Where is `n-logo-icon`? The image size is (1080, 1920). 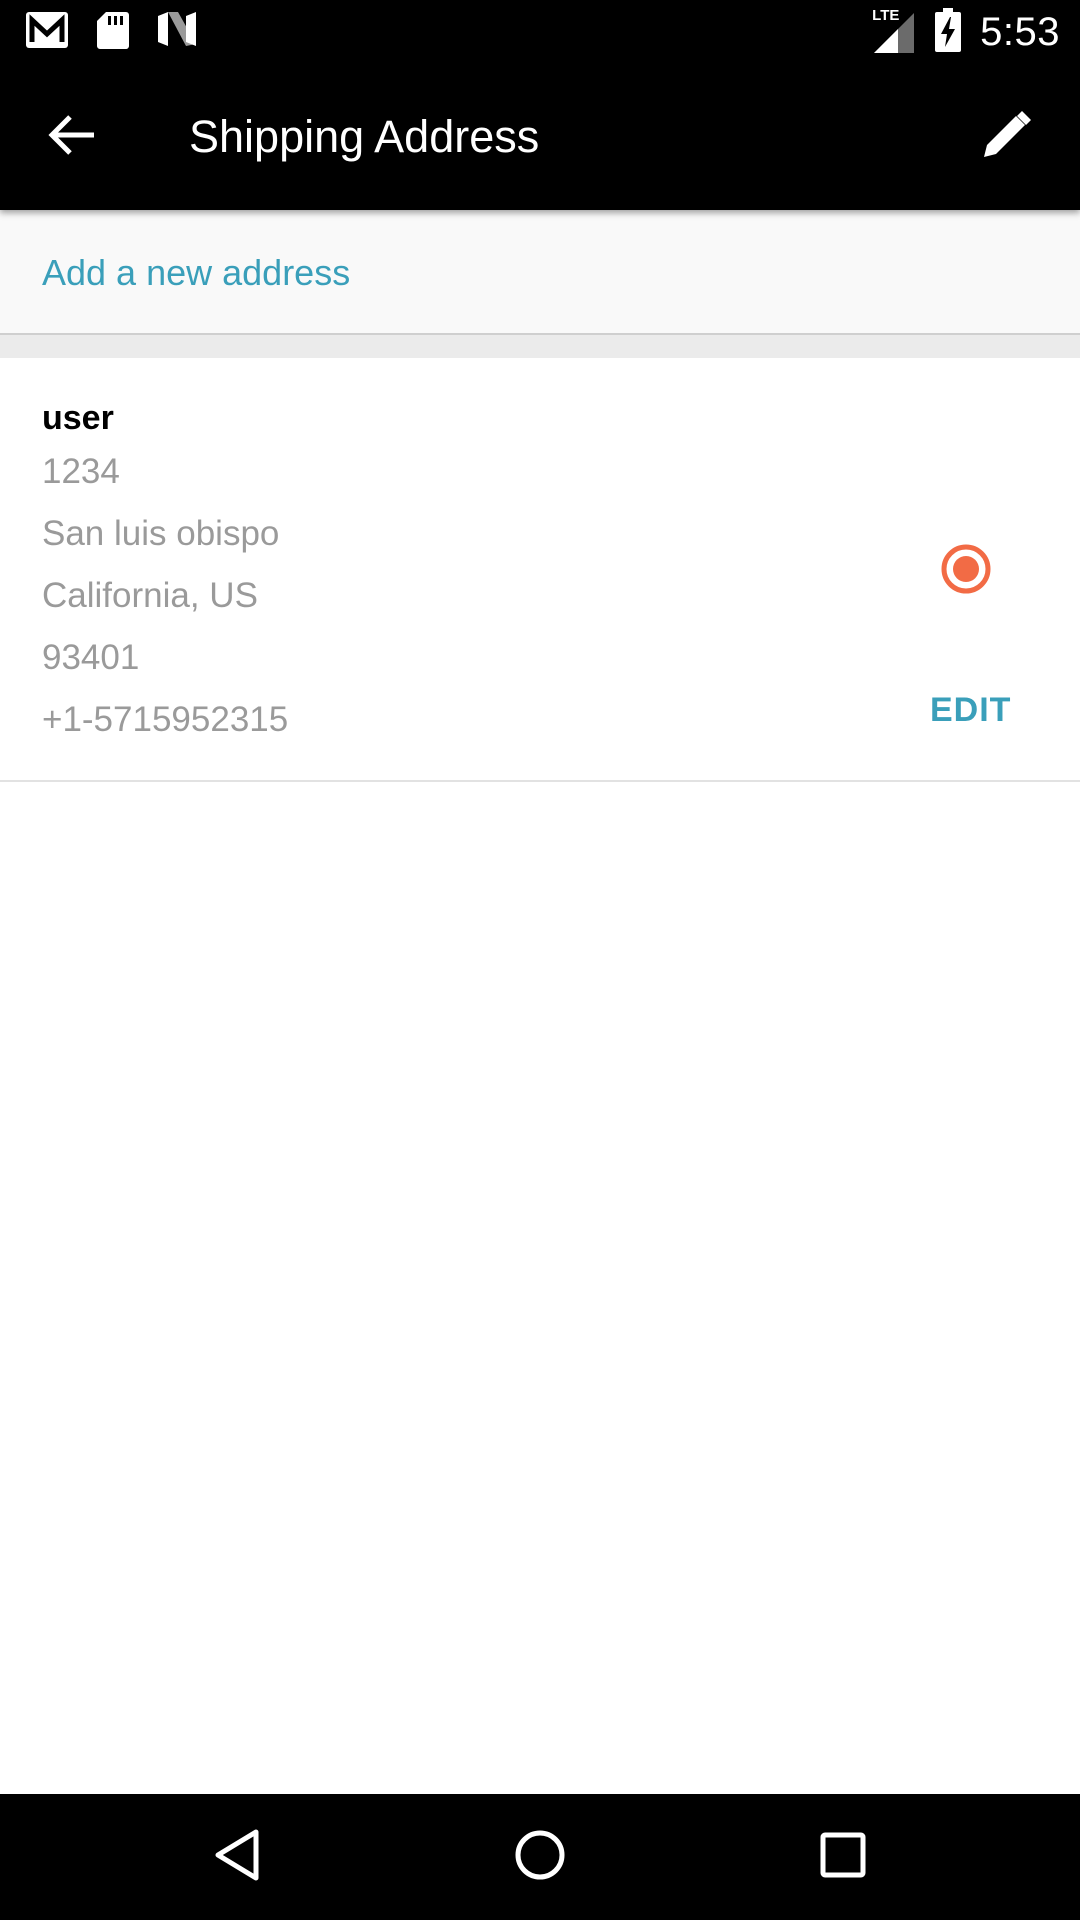
n-logo-icon is located at coordinates (177, 32).